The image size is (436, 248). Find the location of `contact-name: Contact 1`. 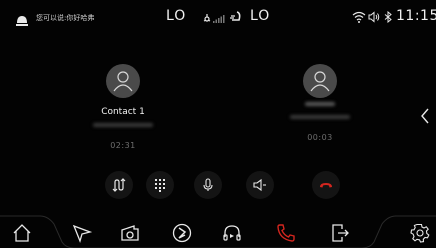

contact-name: Contact 1 is located at coordinates (123, 112).